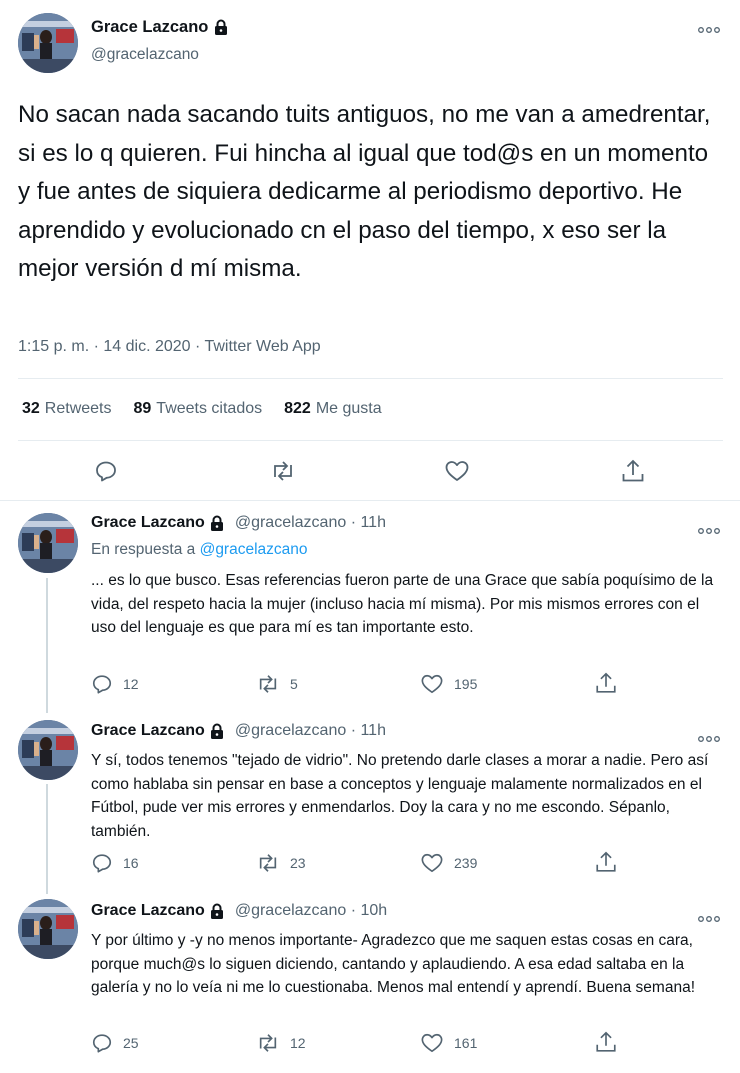 The height and width of the screenshot is (1073, 740). Describe the element at coordinates (466, 863) in the screenshot. I see `like-count: 239` at that location.